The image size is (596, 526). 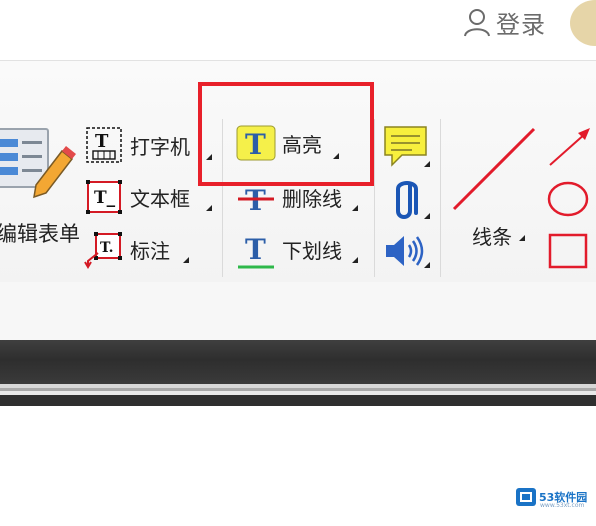 I want to click on watermark: 53软件园 www.53xt.com, so click(x=551, y=498).